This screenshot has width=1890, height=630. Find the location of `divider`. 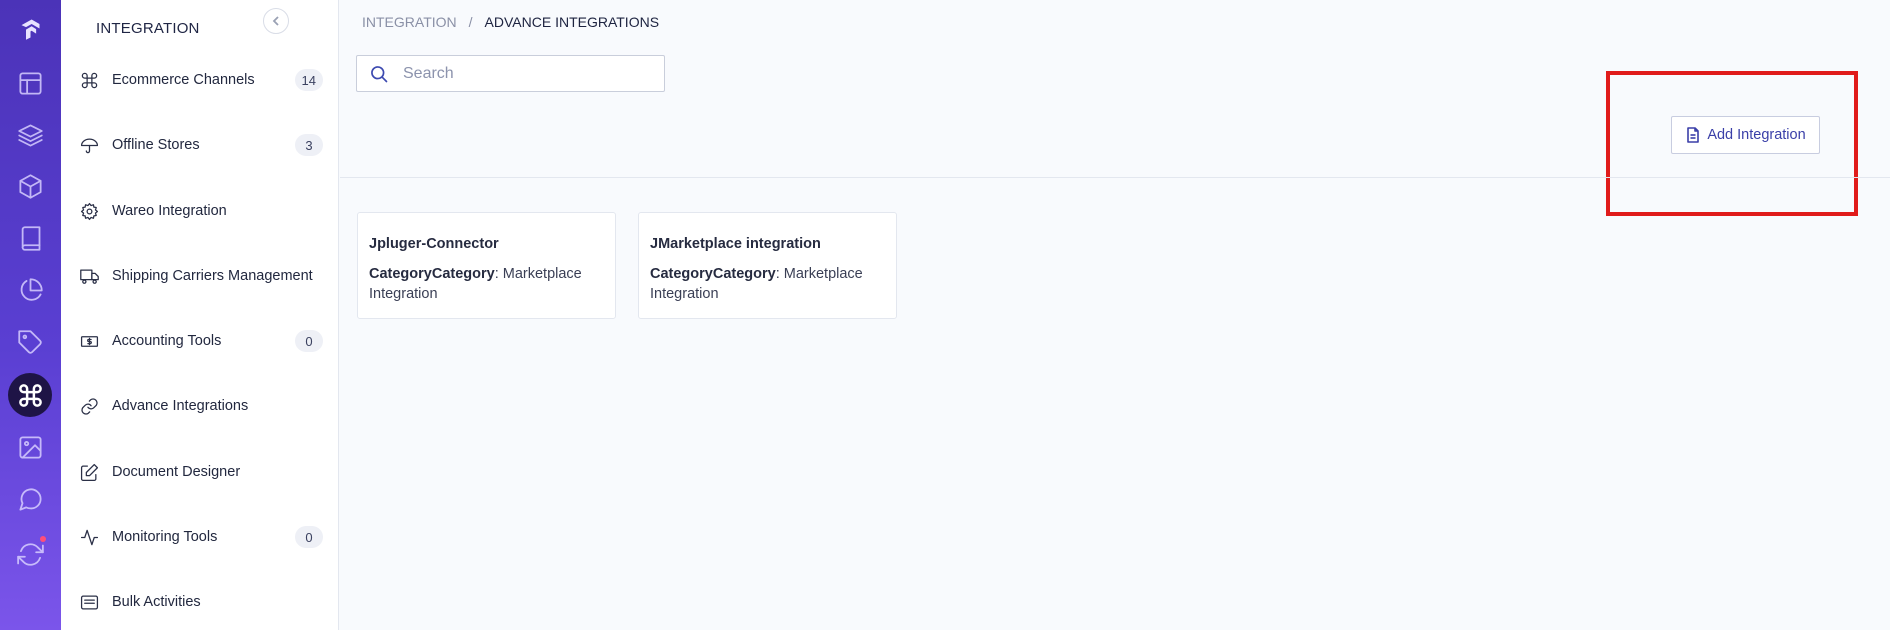

divider is located at coordinates (1115, 177).